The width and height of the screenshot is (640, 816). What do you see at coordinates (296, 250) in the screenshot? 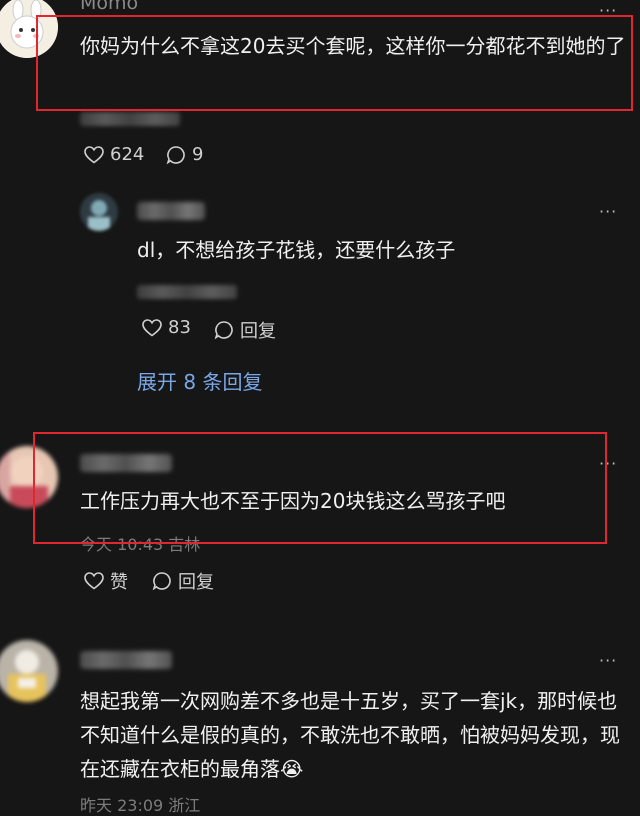
I see `comment-text: dl，不想给孩子花钱，还要什么孩子` at bounding box center [296, 250].